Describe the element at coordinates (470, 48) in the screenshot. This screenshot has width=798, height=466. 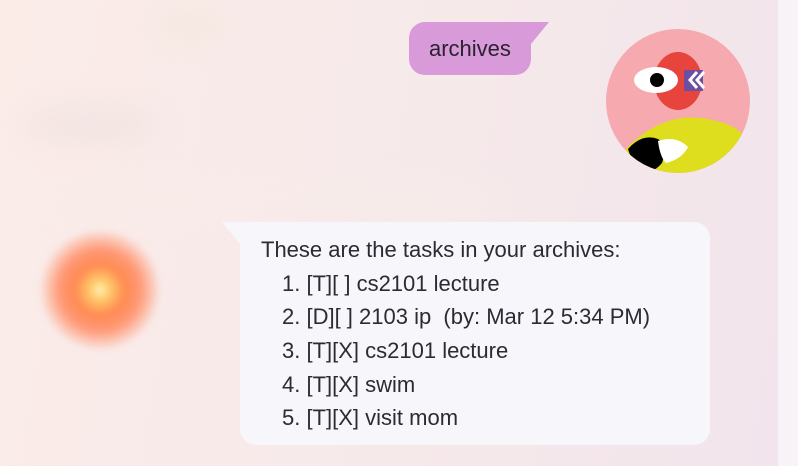
I see `user-message-text: archives` at that location.